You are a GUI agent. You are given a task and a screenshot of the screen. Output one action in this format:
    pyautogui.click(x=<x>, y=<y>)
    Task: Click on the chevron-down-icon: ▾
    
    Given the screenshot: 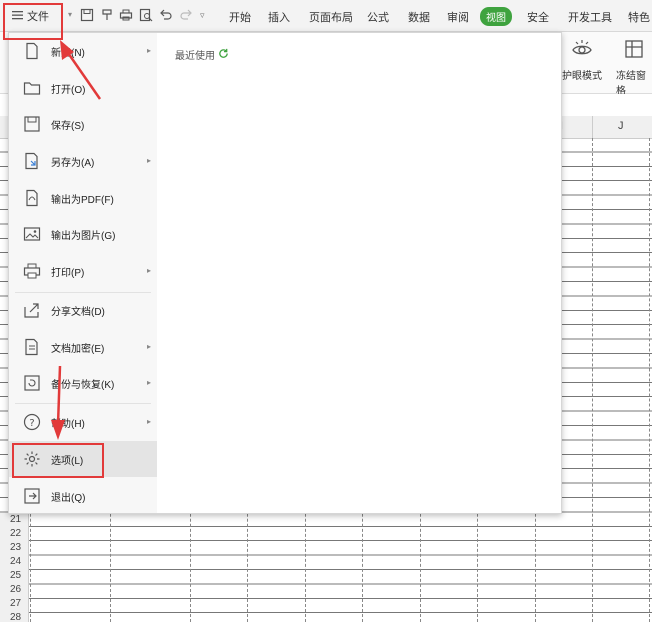 What is the action you would take?
    pyautogui.click(x=70, y=14)
    